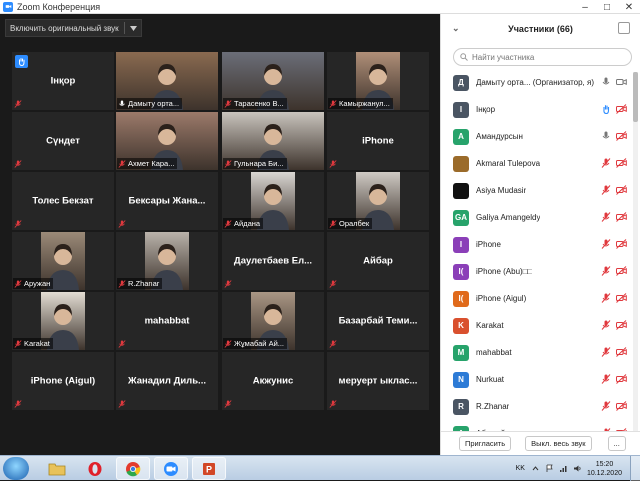  What do you see at coordinates (563, 468) in the screenshot?
I see `network-icon` at bounding box center [563, 468].